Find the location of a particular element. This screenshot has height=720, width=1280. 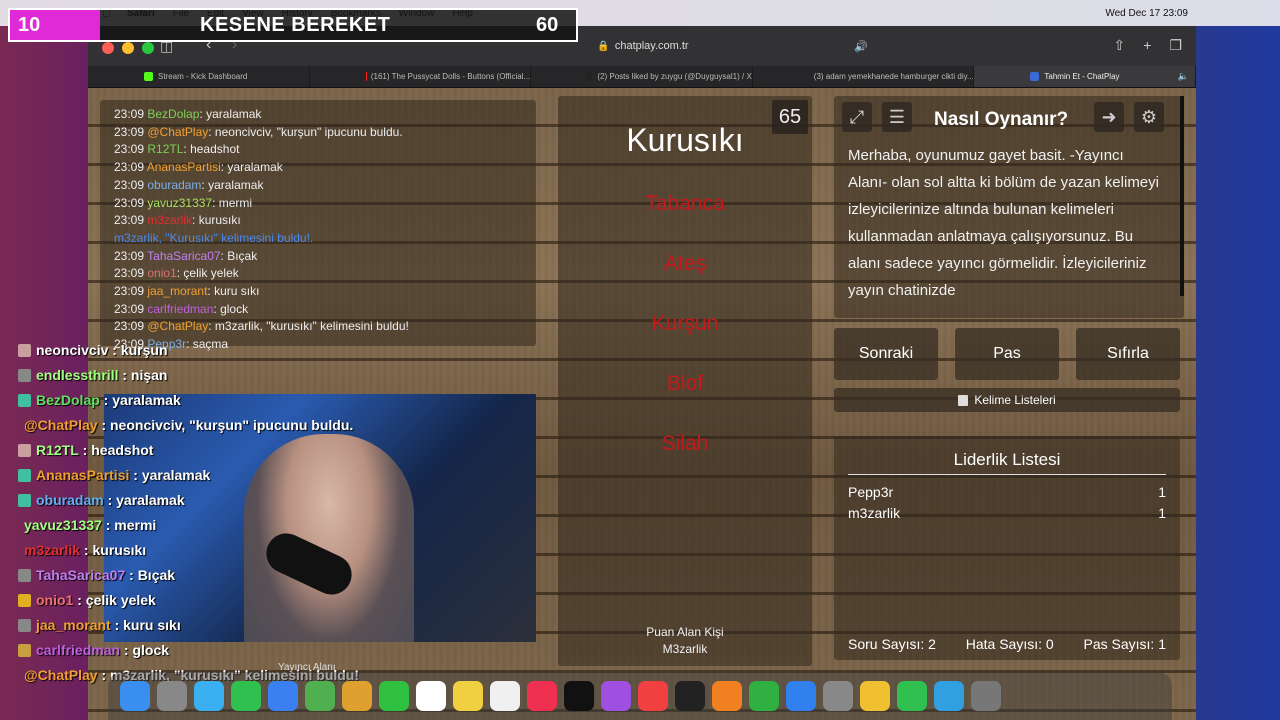

reset-button: Sıfırla is located at coordinates (1128, 354).